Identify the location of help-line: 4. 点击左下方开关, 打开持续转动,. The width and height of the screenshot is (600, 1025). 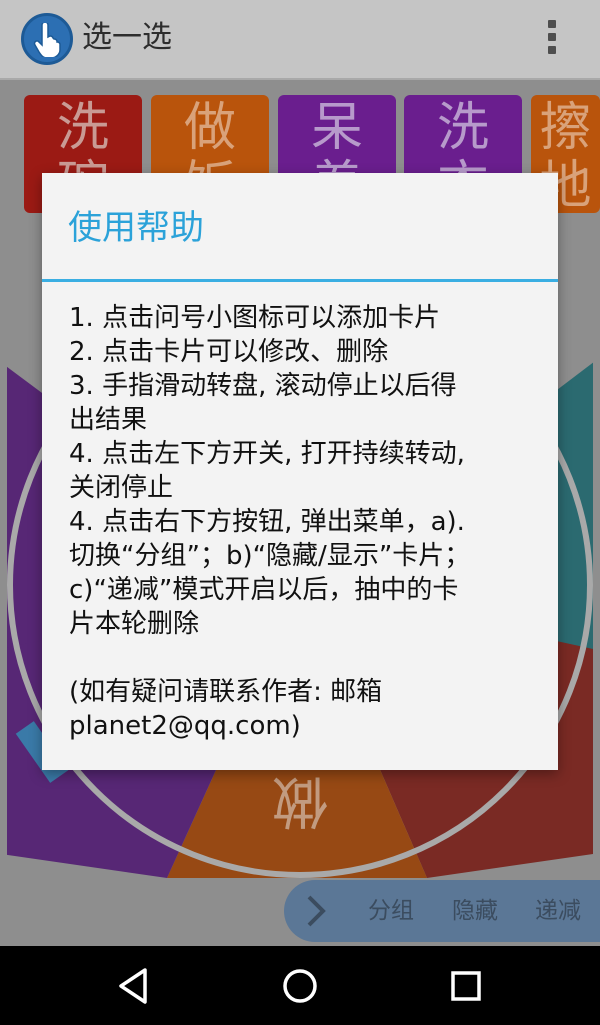
(267, 454).